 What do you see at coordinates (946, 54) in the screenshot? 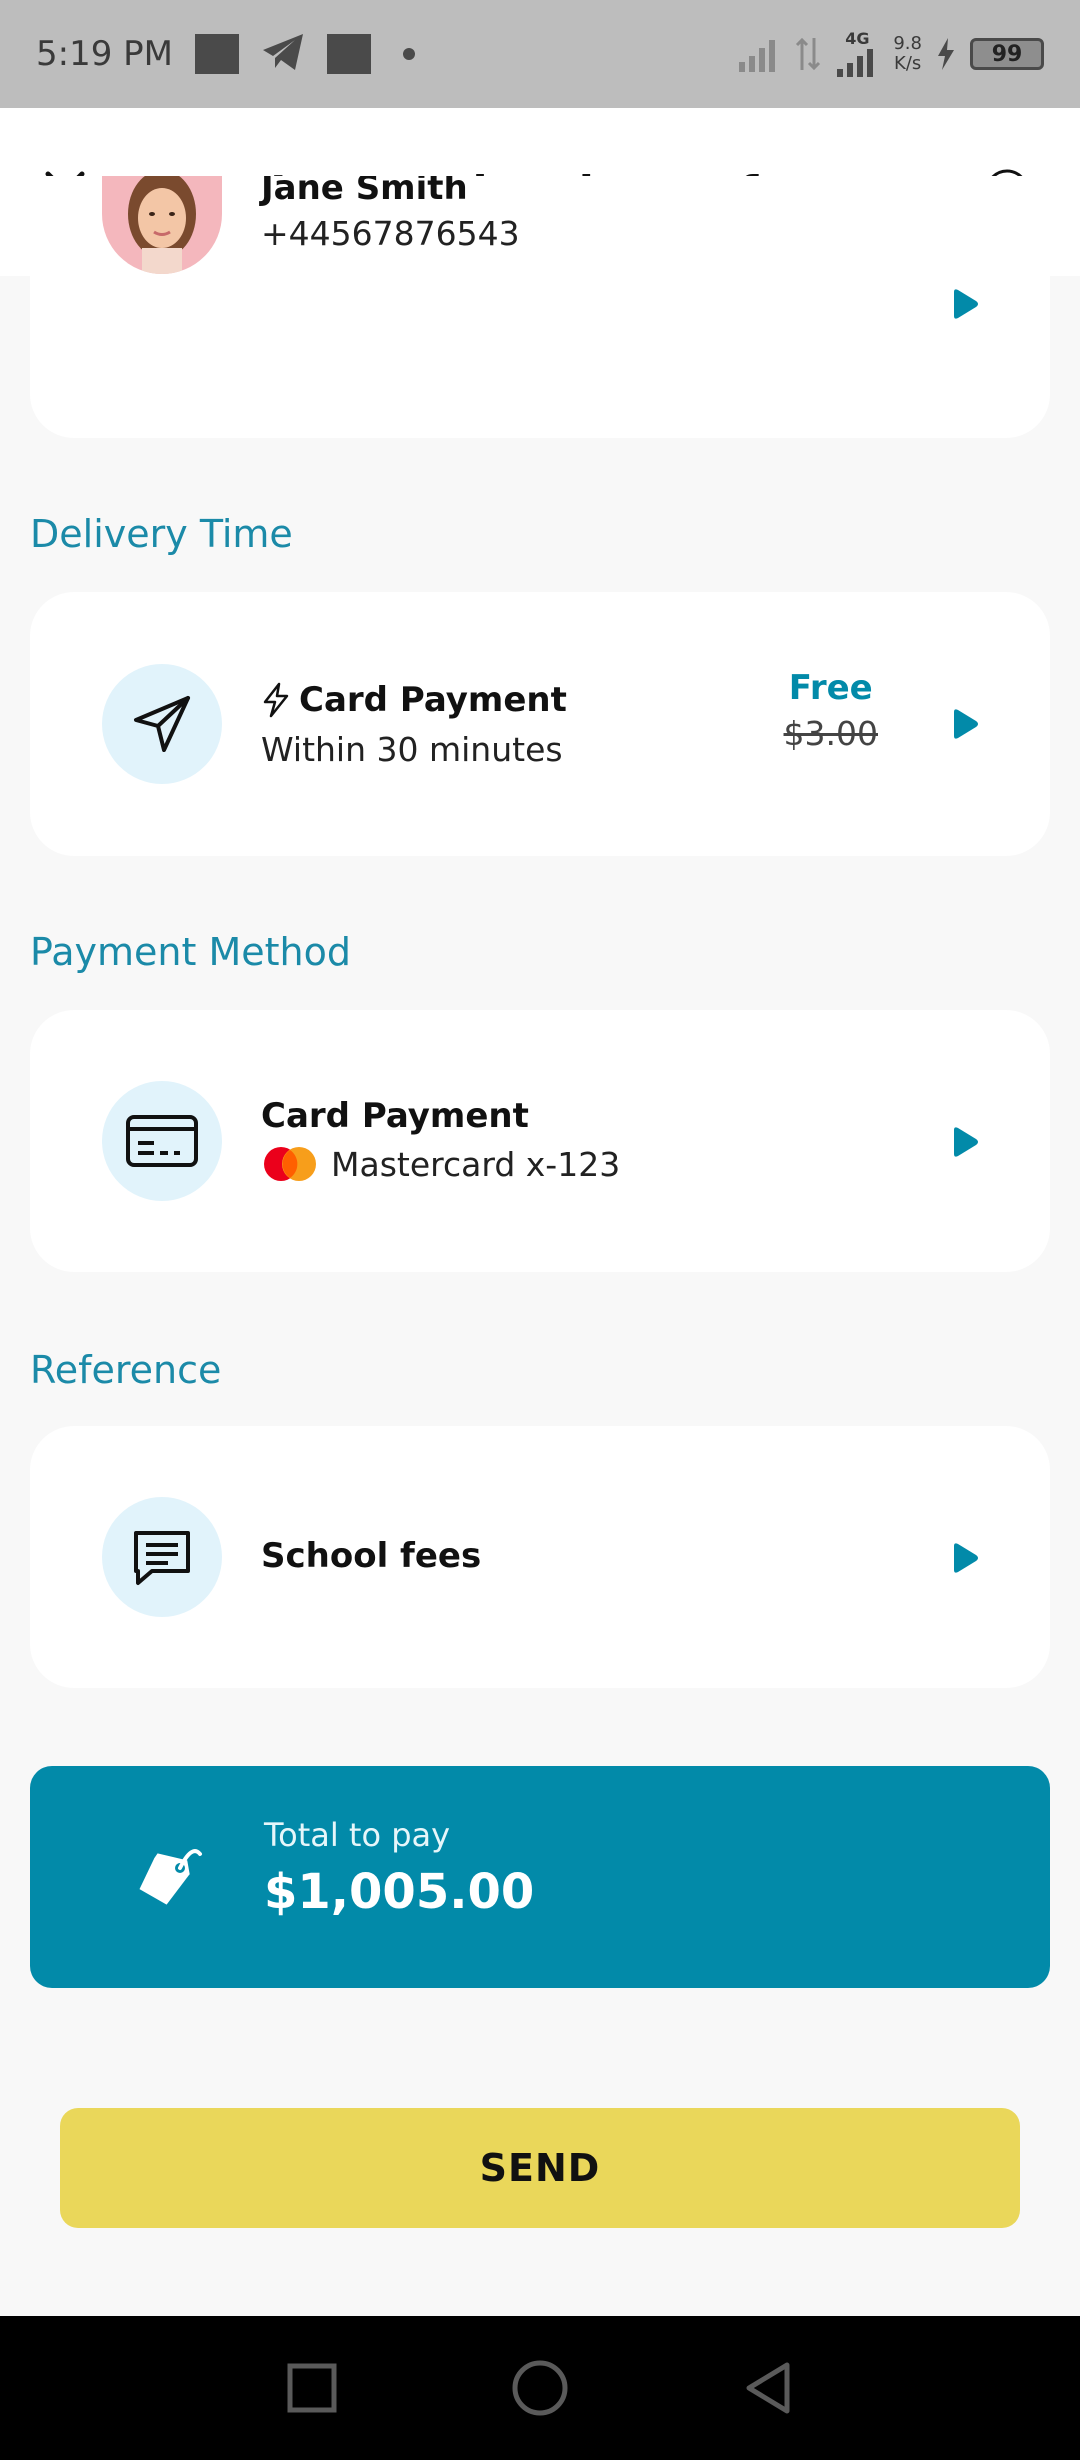
I see `charging-icon` at bounding box center [946, 54].